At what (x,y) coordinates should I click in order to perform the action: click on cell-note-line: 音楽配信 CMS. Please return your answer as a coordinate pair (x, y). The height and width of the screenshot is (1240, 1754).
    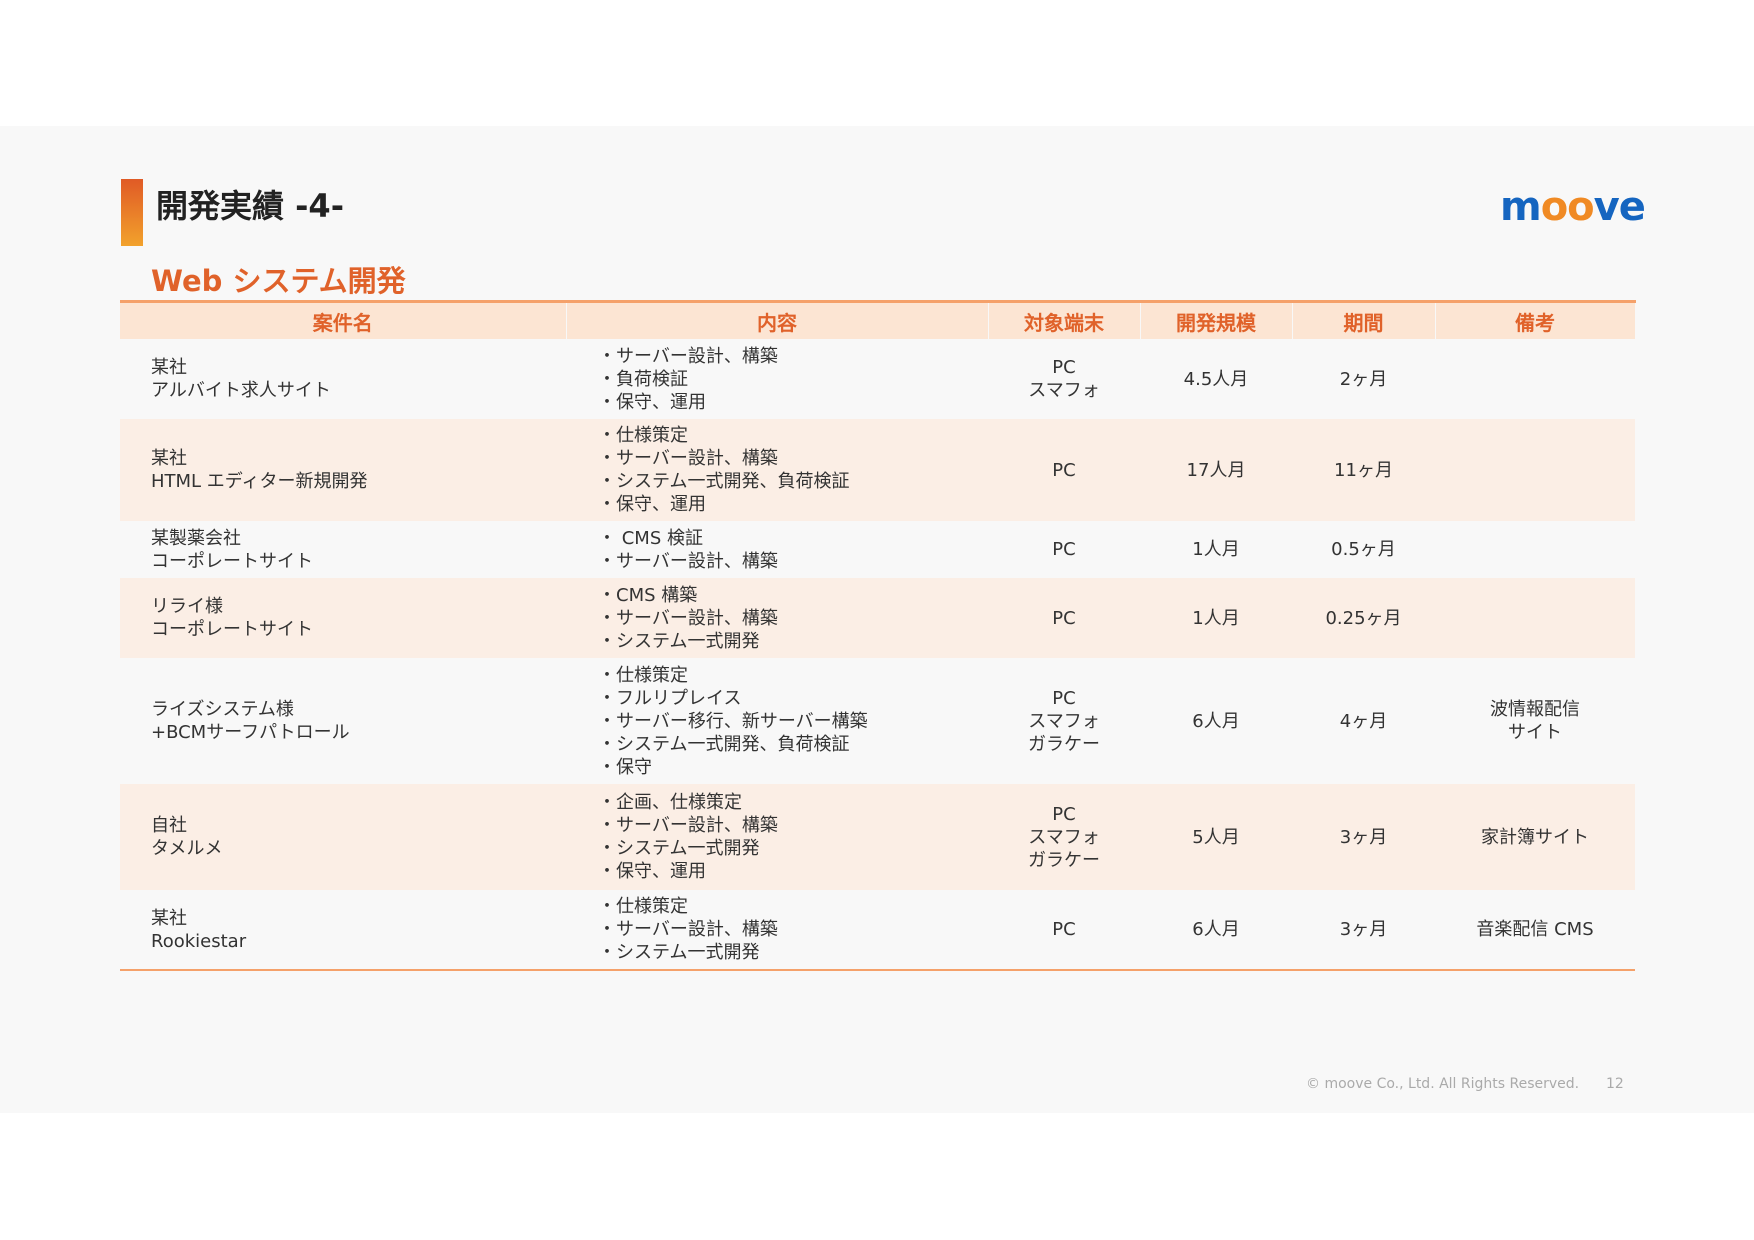
    Looking at the image, I should click on (1535, 929).